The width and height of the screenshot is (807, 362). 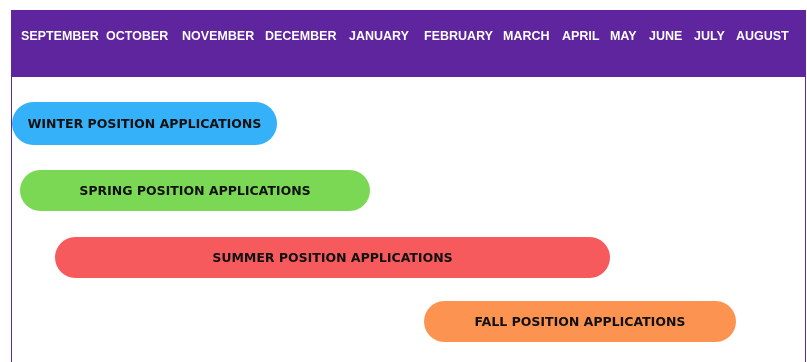 What do you see at coordinates (709, 35) in the screenshot?
I see `month-label-july: JULY` at bounding box center [709, 35].